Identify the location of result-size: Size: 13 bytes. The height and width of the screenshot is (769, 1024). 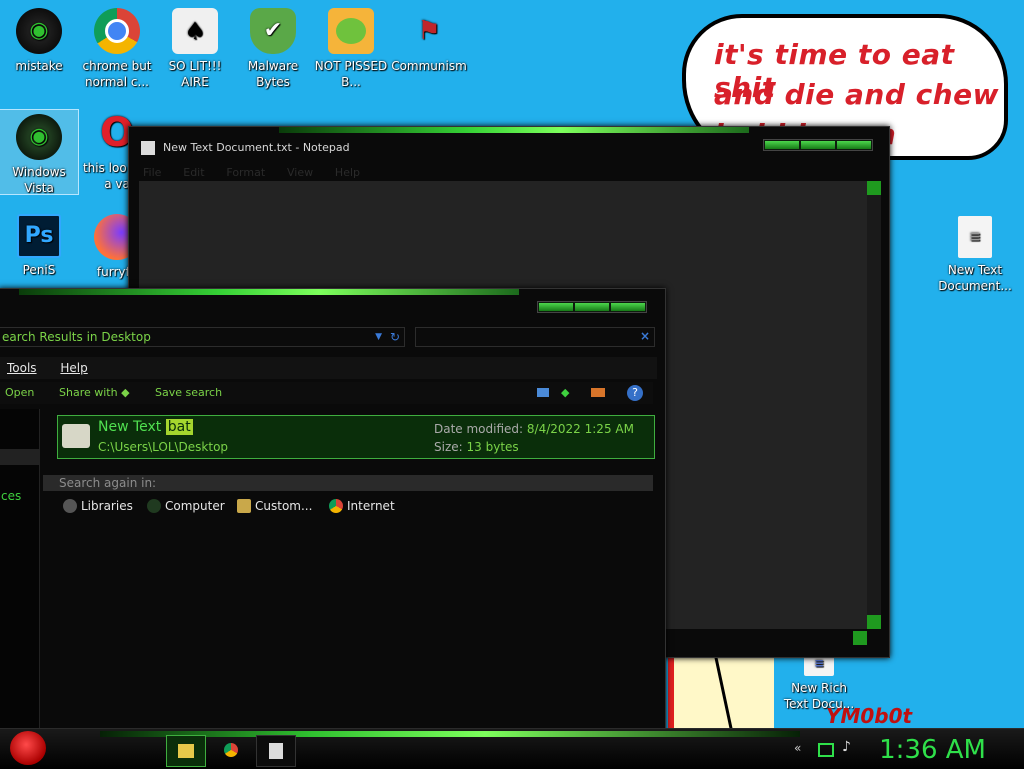
(476, 447).